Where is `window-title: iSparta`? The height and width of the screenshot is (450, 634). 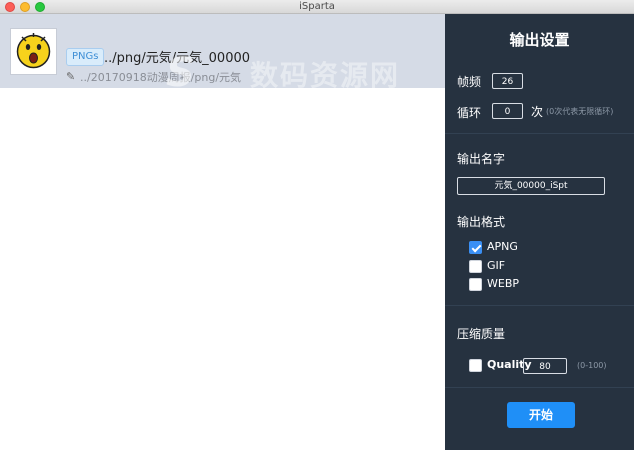
window-title: iSparta is located at coordinates (317, 6).